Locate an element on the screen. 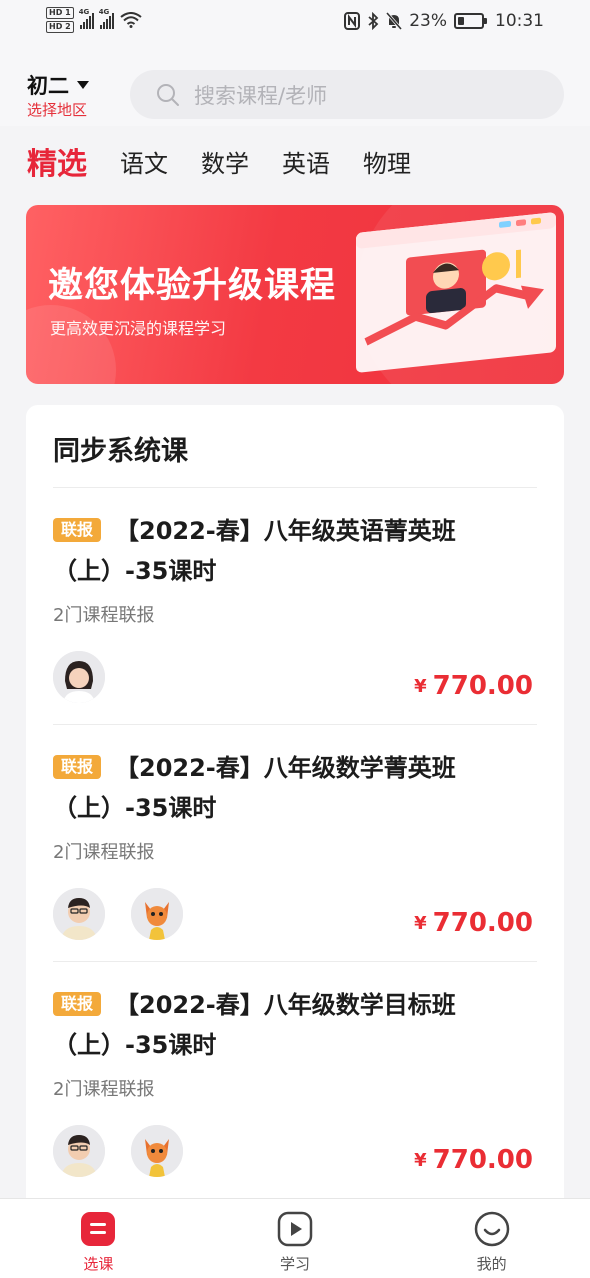 Image resolution: width=590 pixels, height=1278 pixels. grade-label: 初二 is located at coordinates (48, 86).